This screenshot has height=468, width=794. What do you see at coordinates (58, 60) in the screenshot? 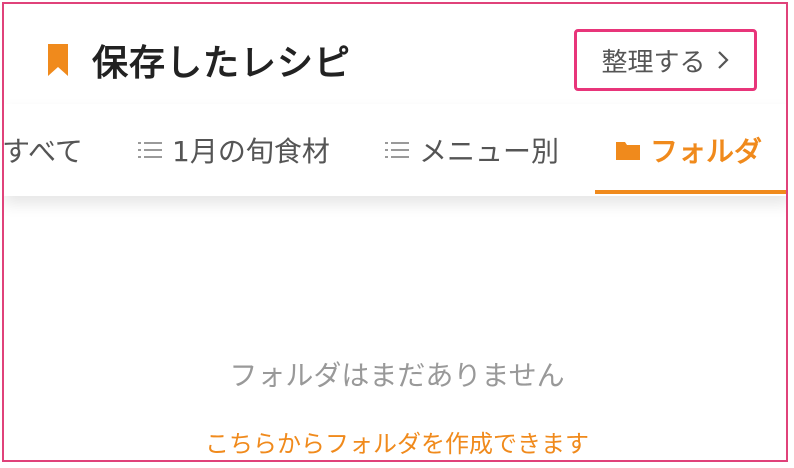
I see `bookmark-icon` at bounding box center [58, 60].